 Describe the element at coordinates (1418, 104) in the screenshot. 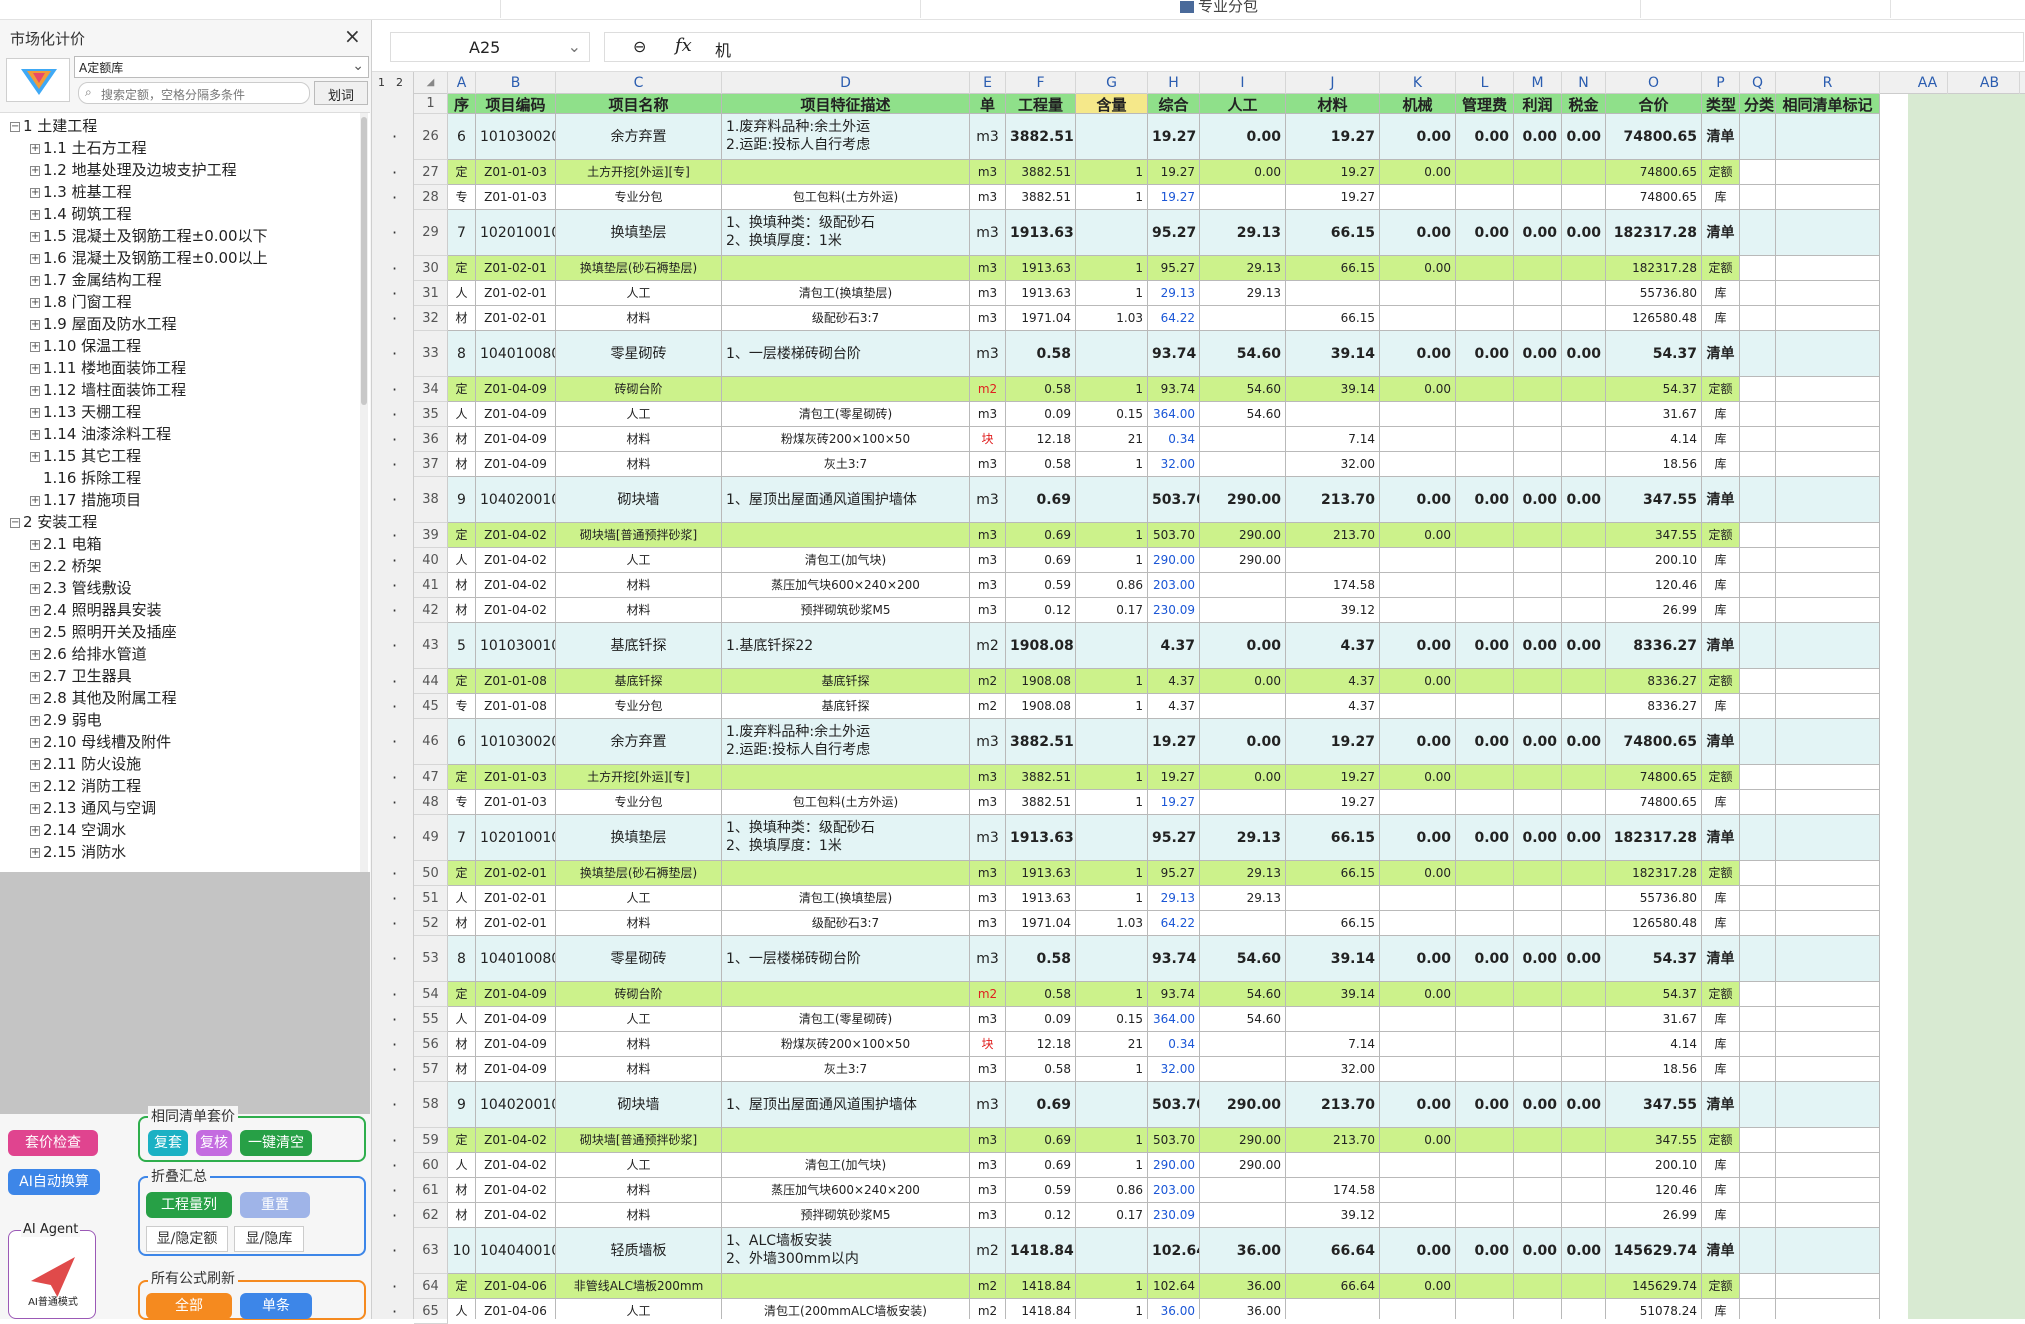

I see `header-cell: 机械` at that location.